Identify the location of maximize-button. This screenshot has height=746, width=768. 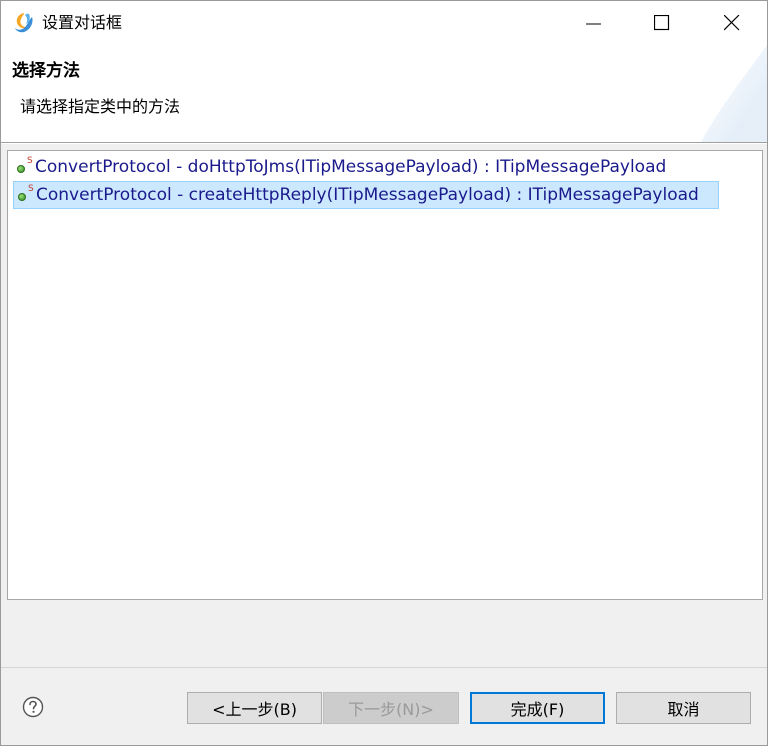
(662, 23).